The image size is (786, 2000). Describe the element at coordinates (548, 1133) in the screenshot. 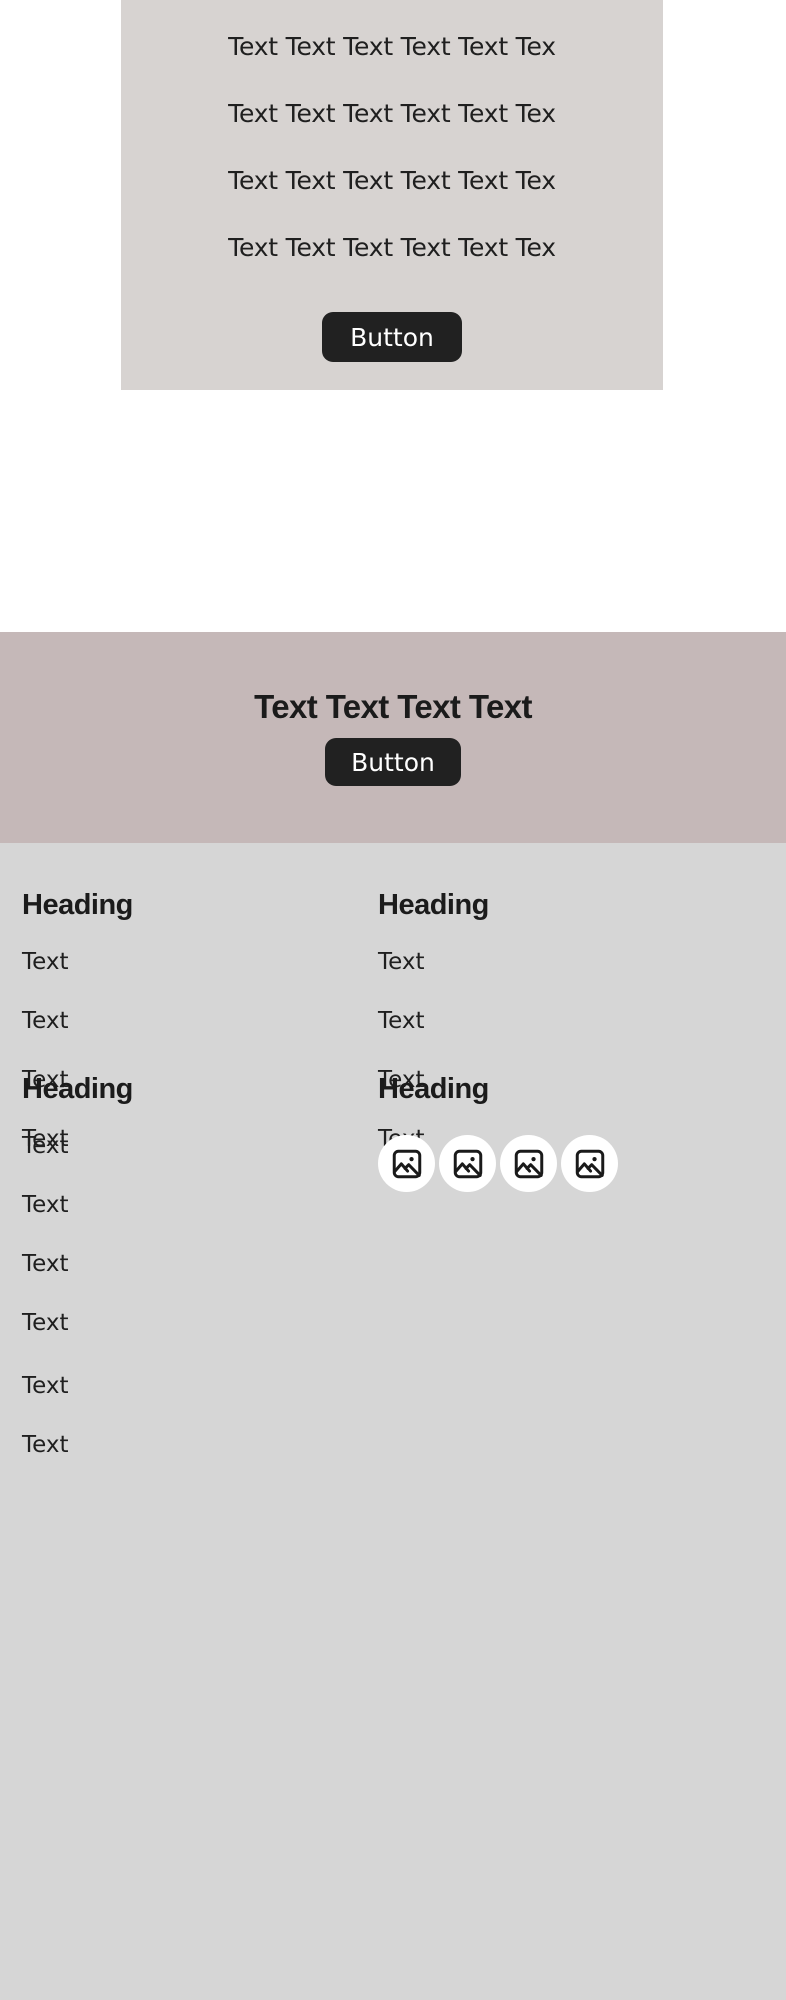

I see `footer-column-4: Heading` at that location.